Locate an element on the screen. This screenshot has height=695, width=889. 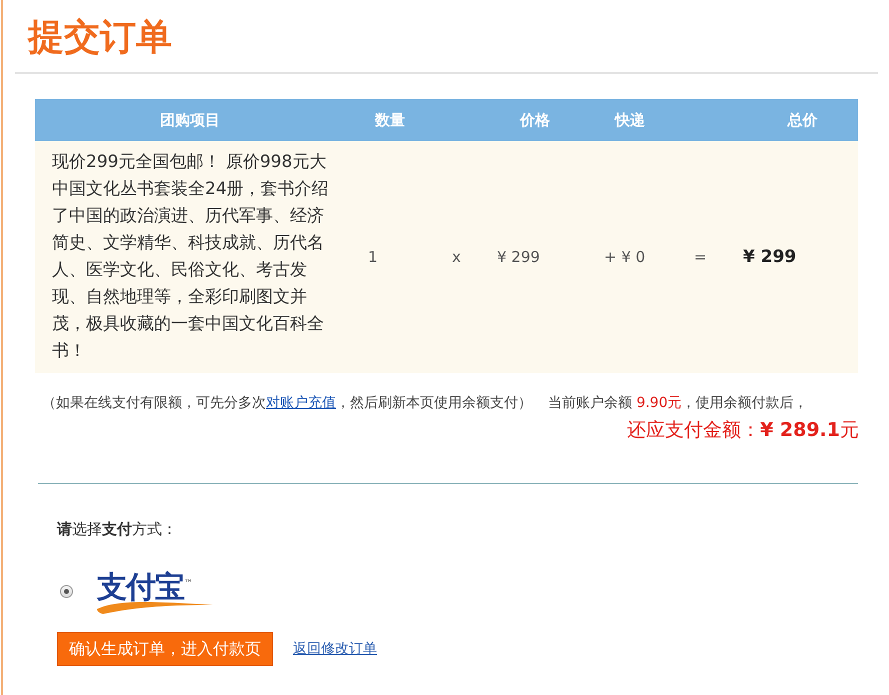
price-cell: ¥ 299 is located at coordinates (518, 257).